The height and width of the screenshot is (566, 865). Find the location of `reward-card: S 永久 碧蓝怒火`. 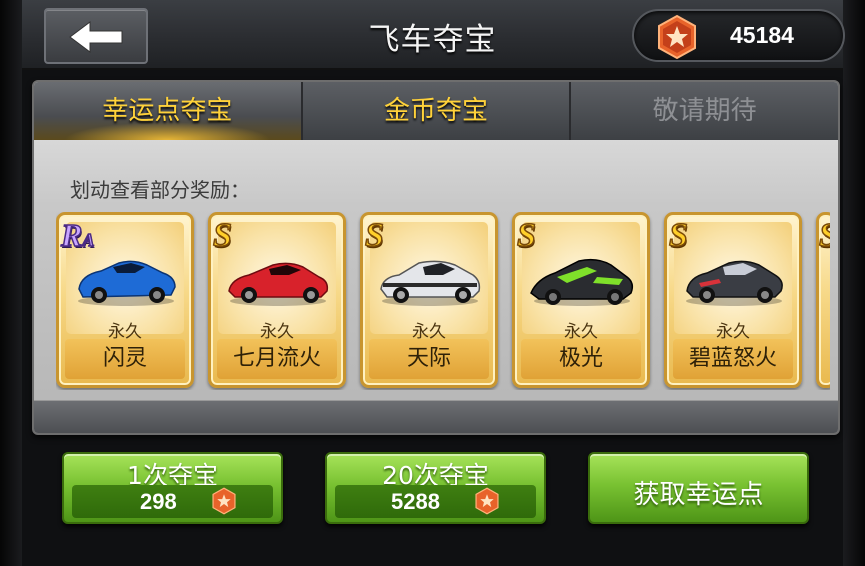

reward-card: S 永久 碧蓝怒火 is located at coordinates (733, 300).